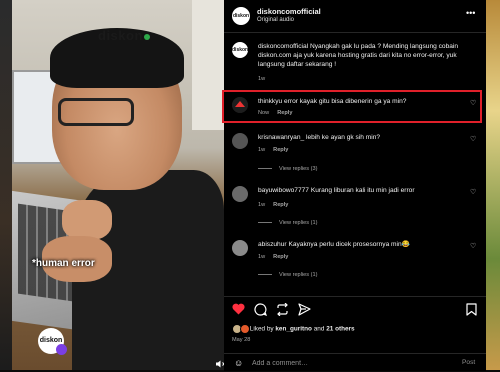  I want to click on repost-icon, so click(282, 310).